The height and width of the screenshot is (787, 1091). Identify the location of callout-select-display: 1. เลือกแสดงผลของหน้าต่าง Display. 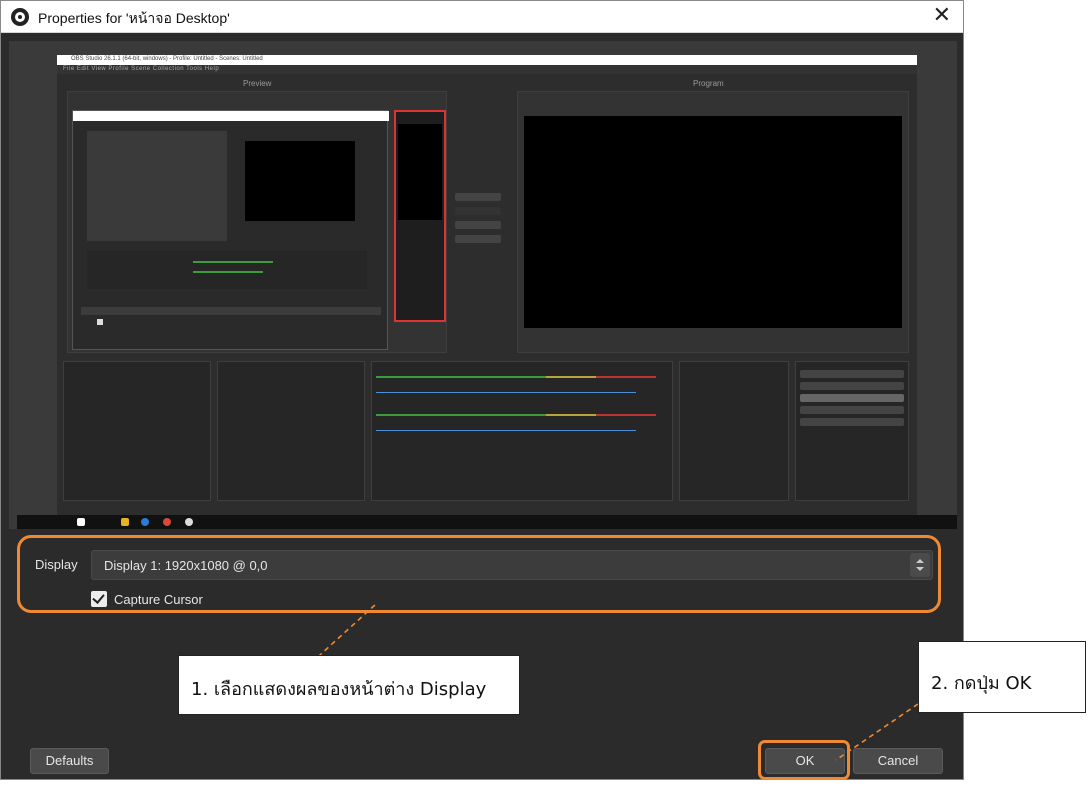
(349, 685).